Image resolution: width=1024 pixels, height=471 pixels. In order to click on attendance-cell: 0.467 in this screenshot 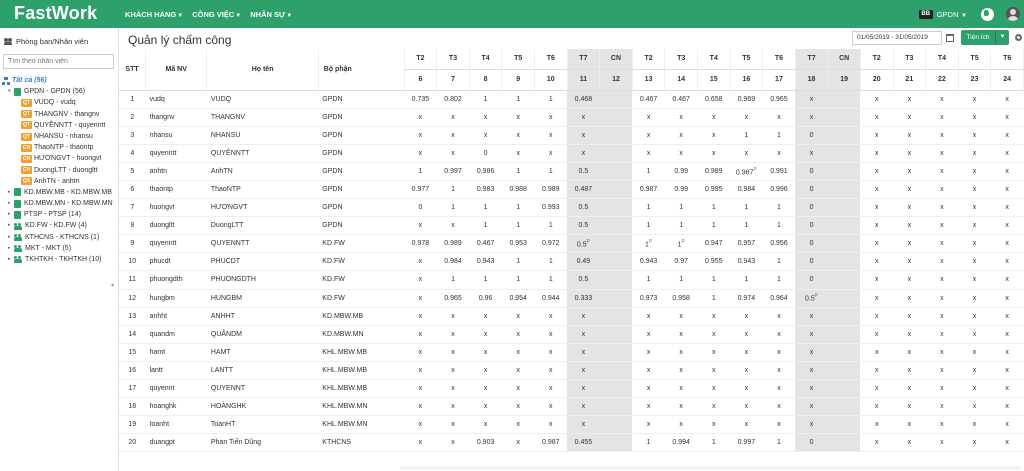, I will do `click(485, 244)`.